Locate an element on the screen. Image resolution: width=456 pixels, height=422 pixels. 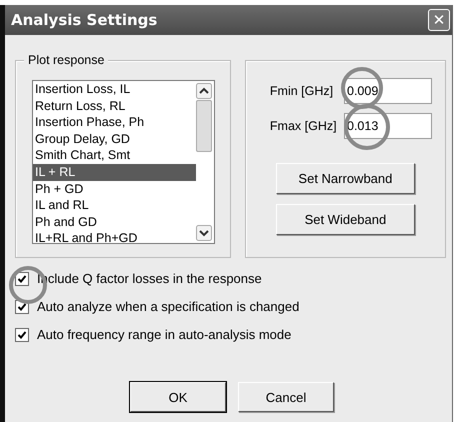
frequency-field: 0.013 is located at coordinates (388, 126).